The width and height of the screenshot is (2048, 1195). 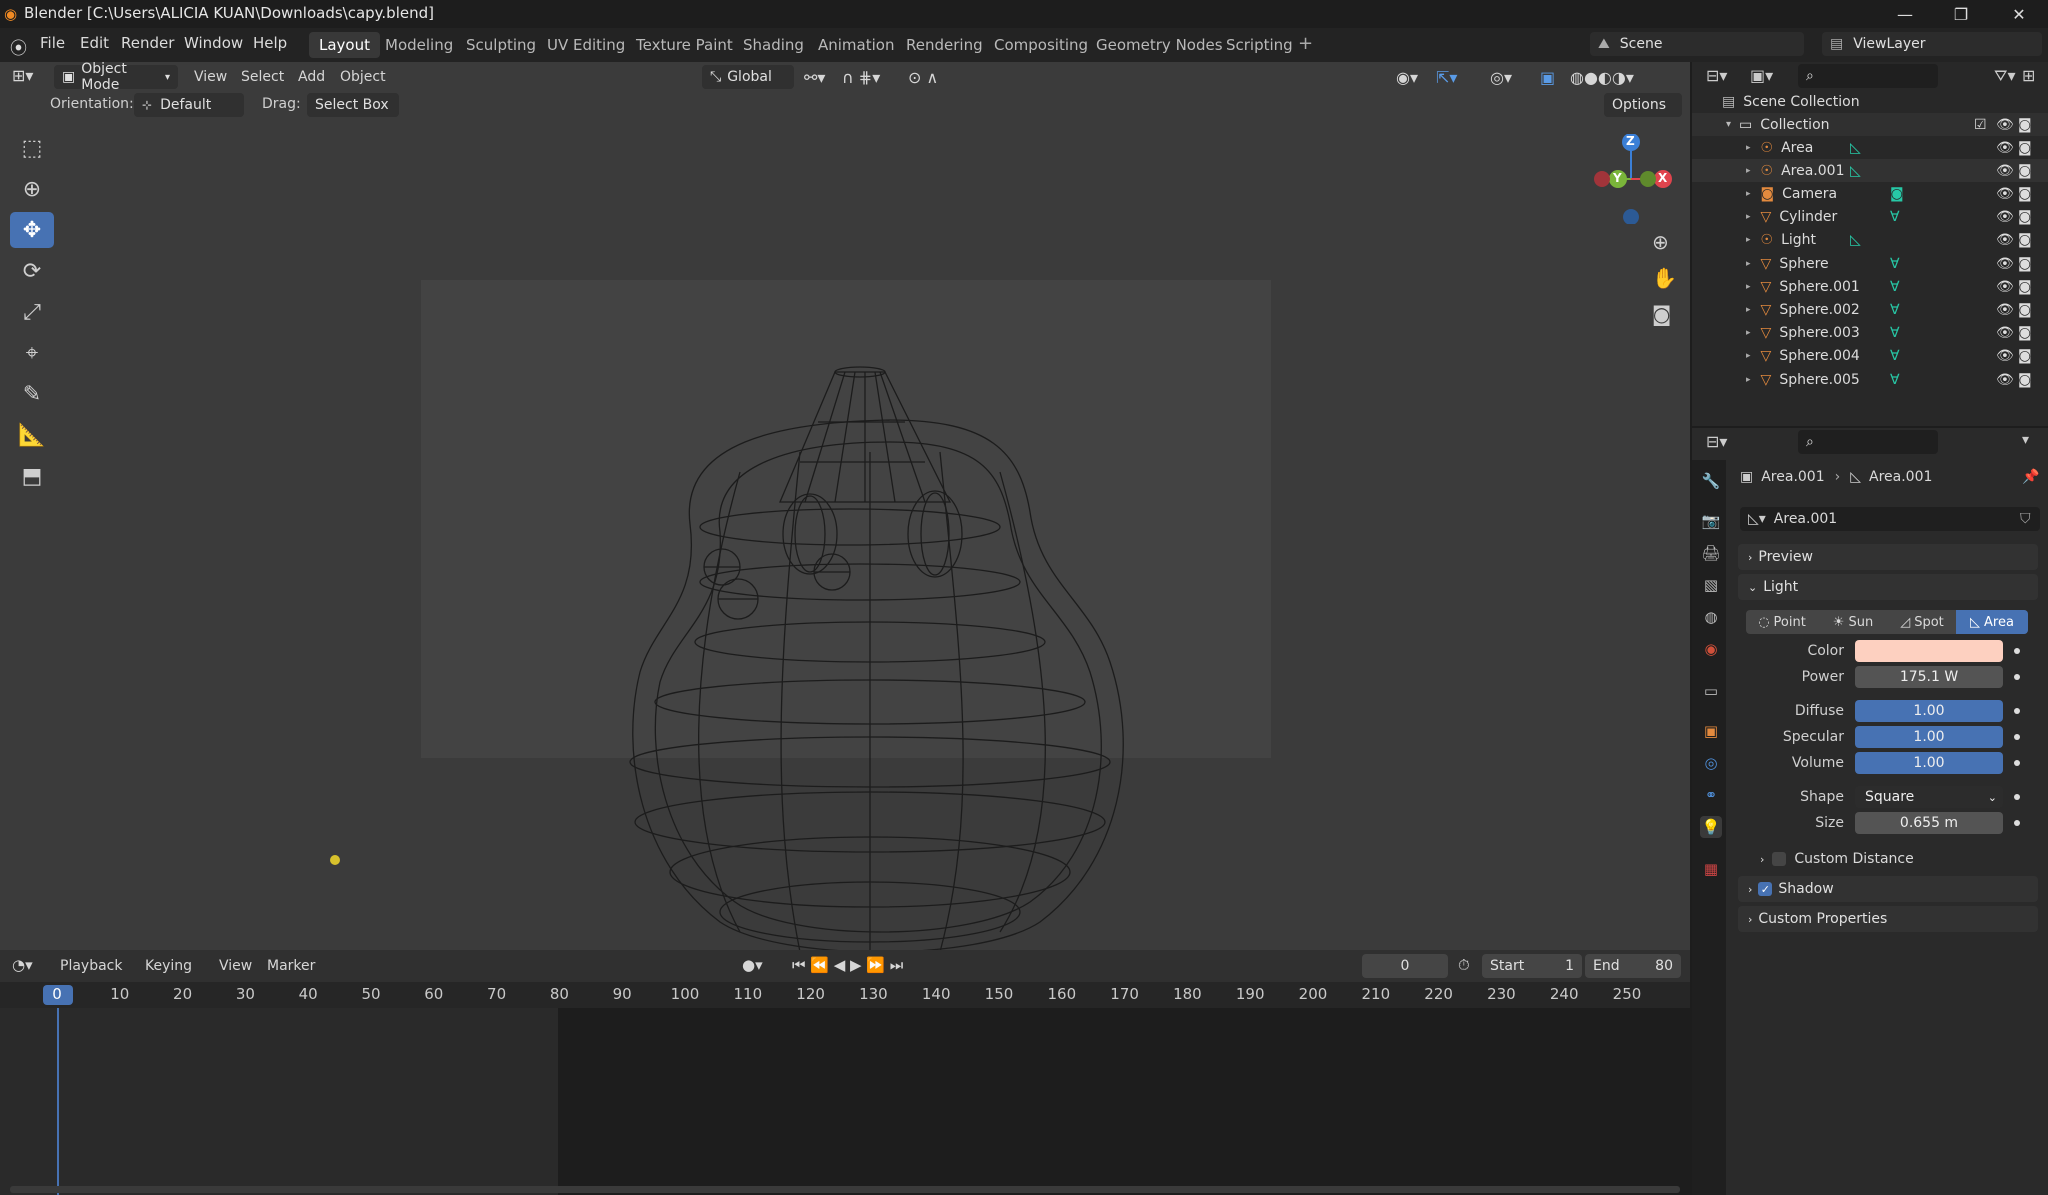 I want to click on collection-row: ▾ ▭ Collection ☑ 👁 ◙, so click(x=1870, y=124).